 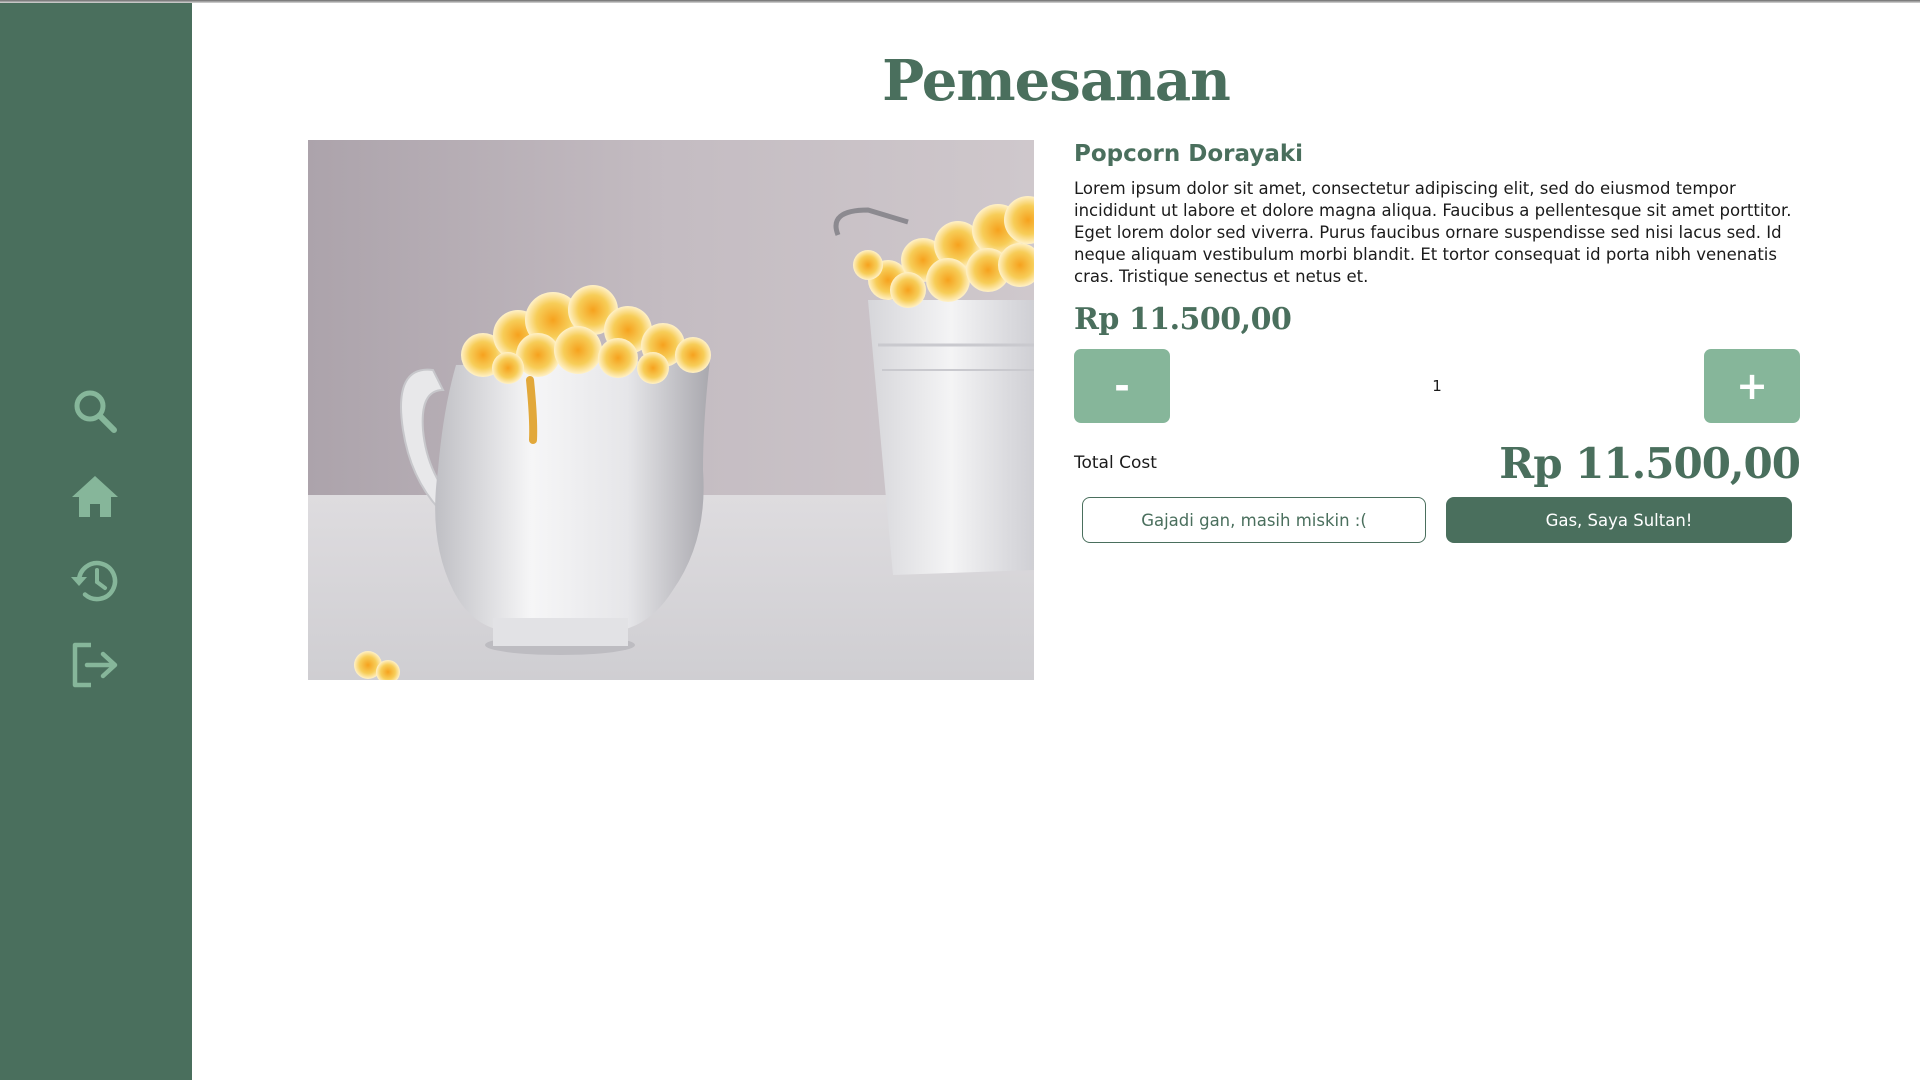 What do you see at coordinates (96, 540) in the screenshot?
I see `sidebar` at bounding box center [96, 540].